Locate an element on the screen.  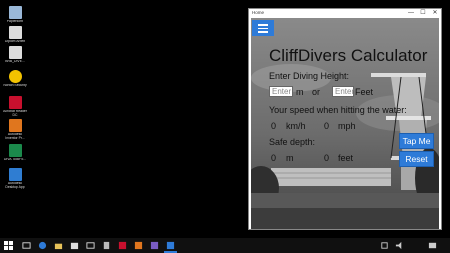
desktop-icon-norton: Norton Security is located at coordinates (15, 79).